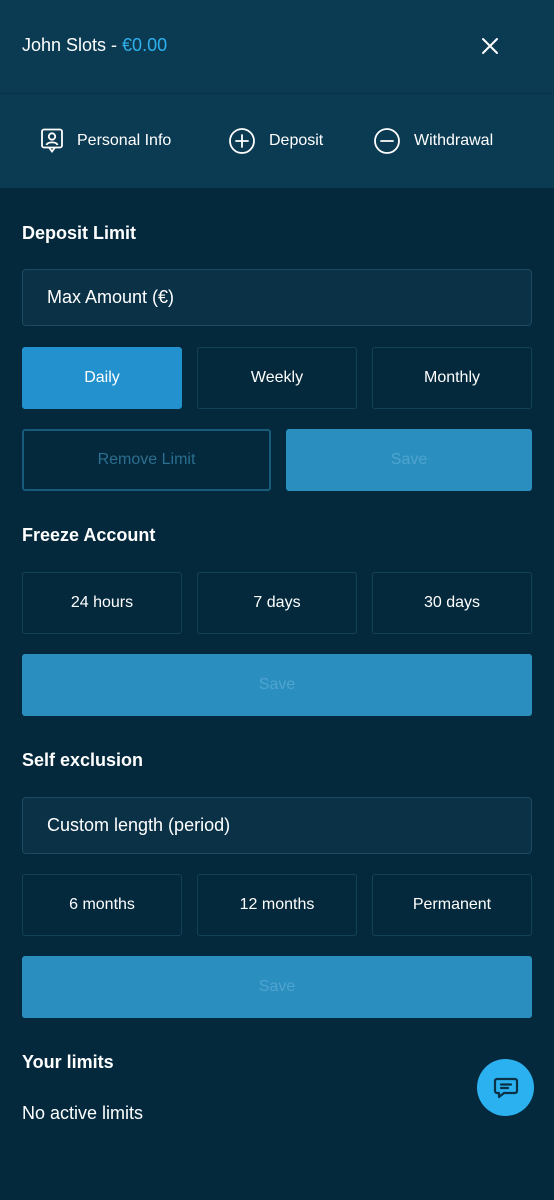 The width and height of the screenshot is (554, 1200). Describe the element at coordinates (102, 603) in the screenshot. I see `freeze-24-hours: 24 hours` at that location.